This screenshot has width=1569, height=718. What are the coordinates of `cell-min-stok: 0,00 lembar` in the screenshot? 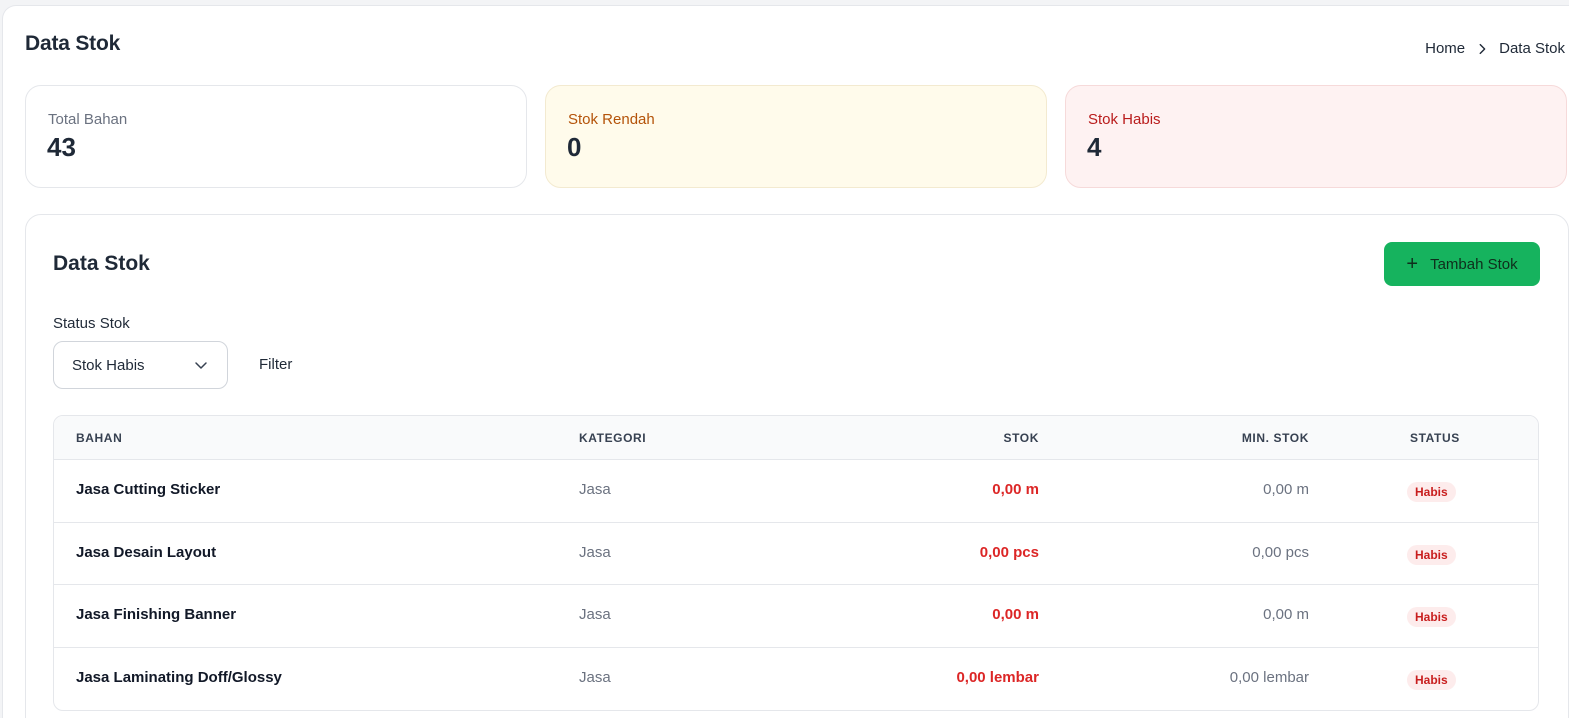 It's located at (1269, 677).